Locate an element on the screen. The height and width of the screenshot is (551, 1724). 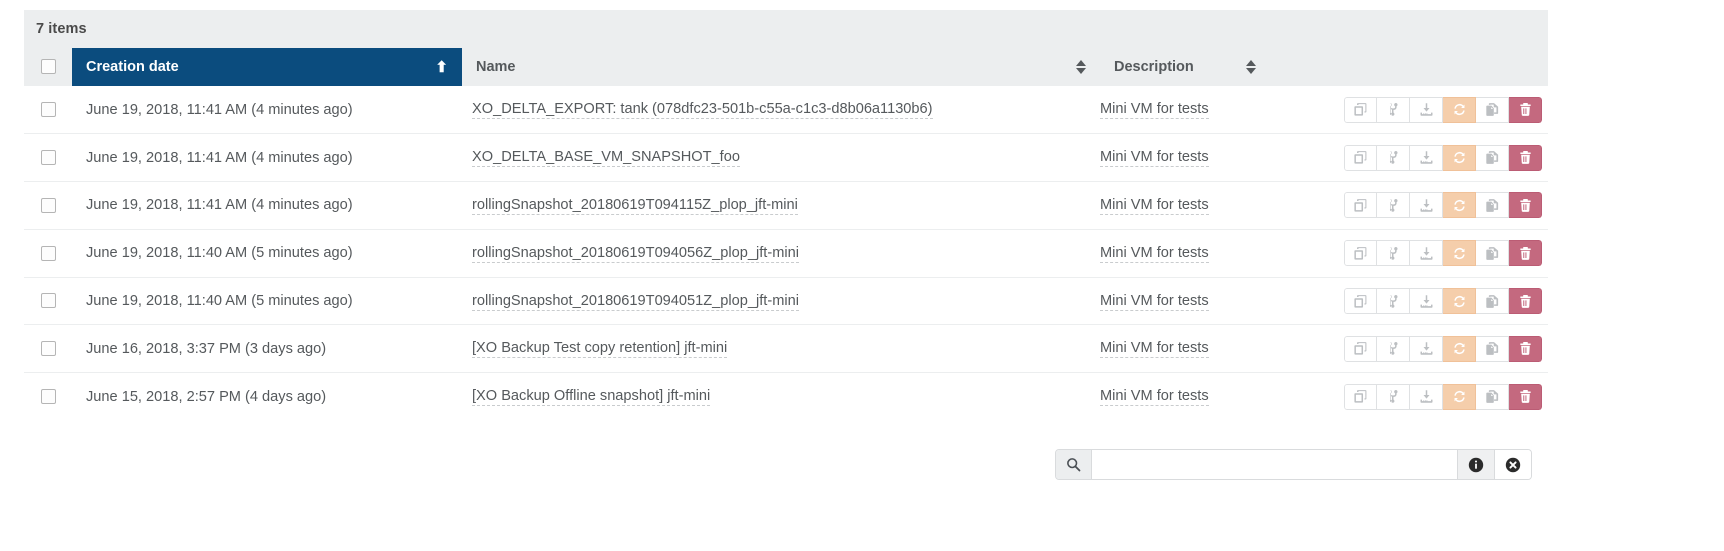
column-header-description: Description is located at coordinates (1185, 67).